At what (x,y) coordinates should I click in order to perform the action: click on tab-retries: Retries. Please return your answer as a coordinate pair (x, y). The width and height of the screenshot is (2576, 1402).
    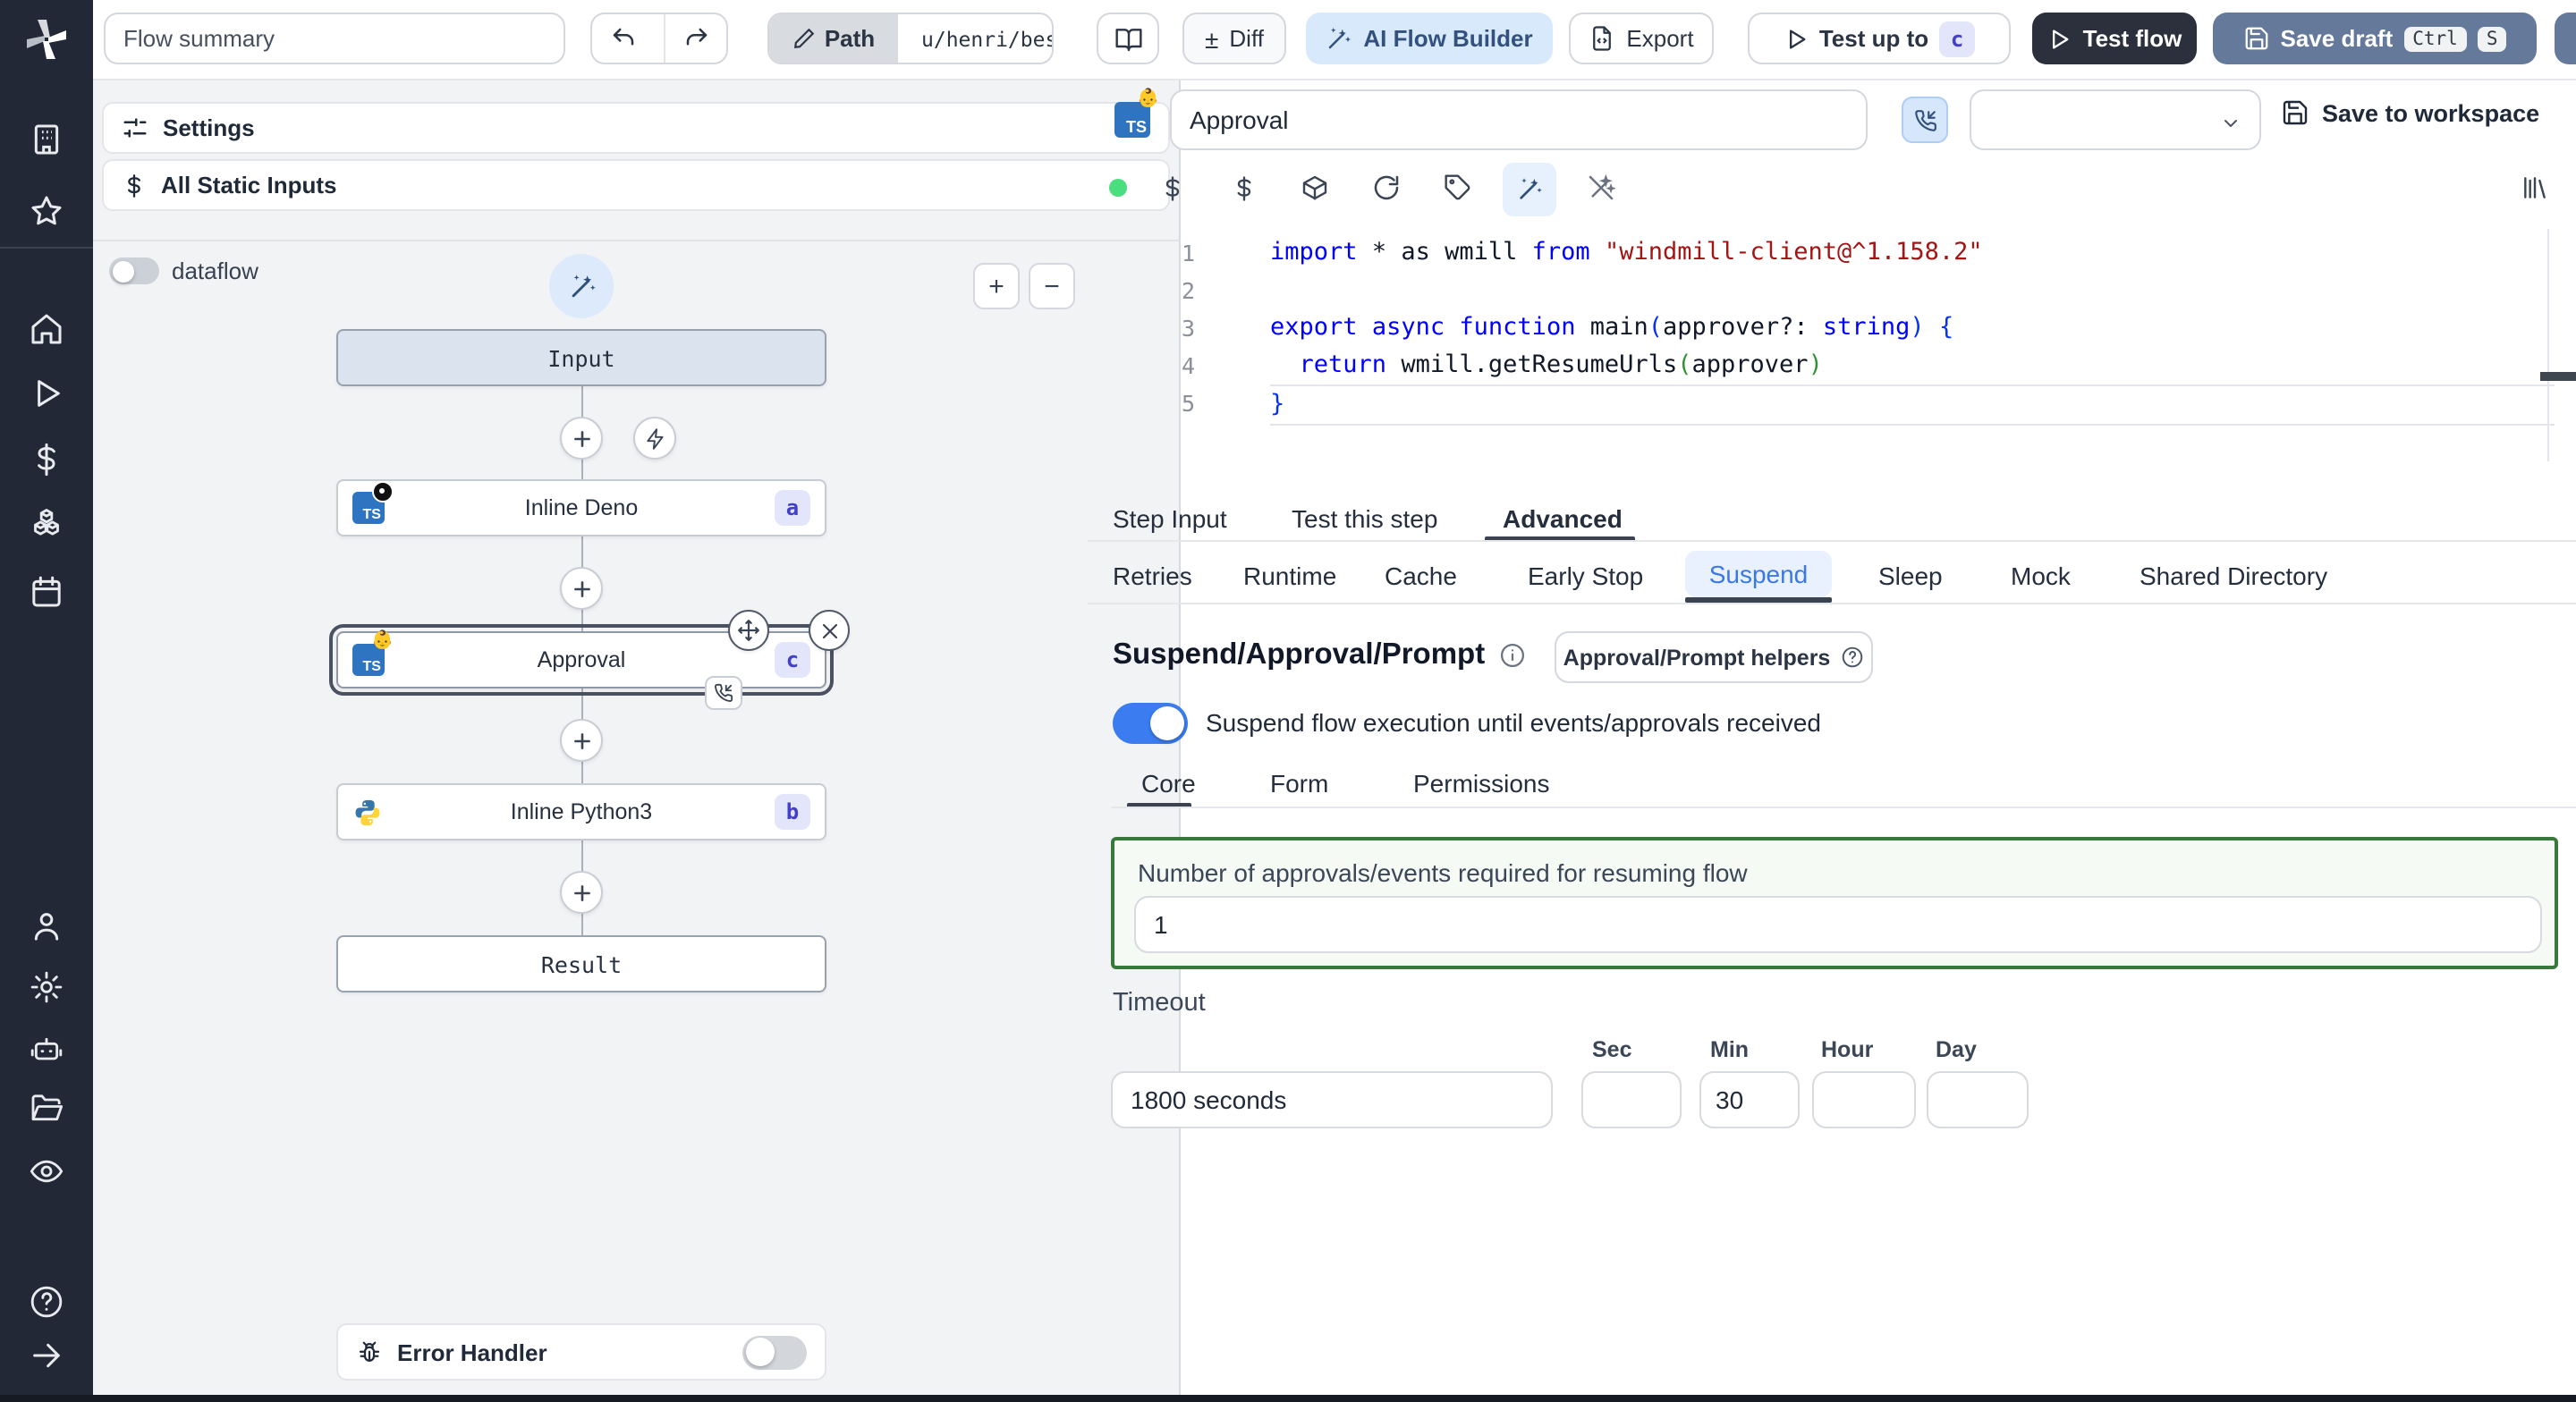
    Looking at the image, I should click on (1152, 576).